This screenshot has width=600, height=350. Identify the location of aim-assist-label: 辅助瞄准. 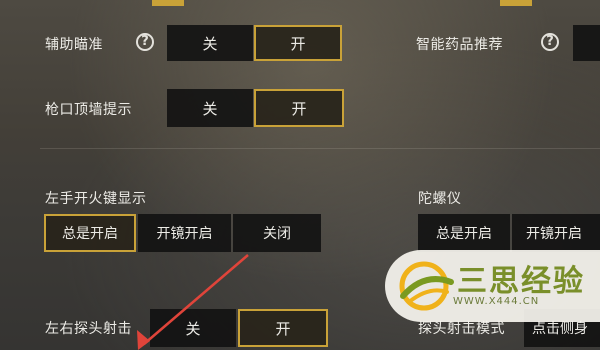
(74, 45).